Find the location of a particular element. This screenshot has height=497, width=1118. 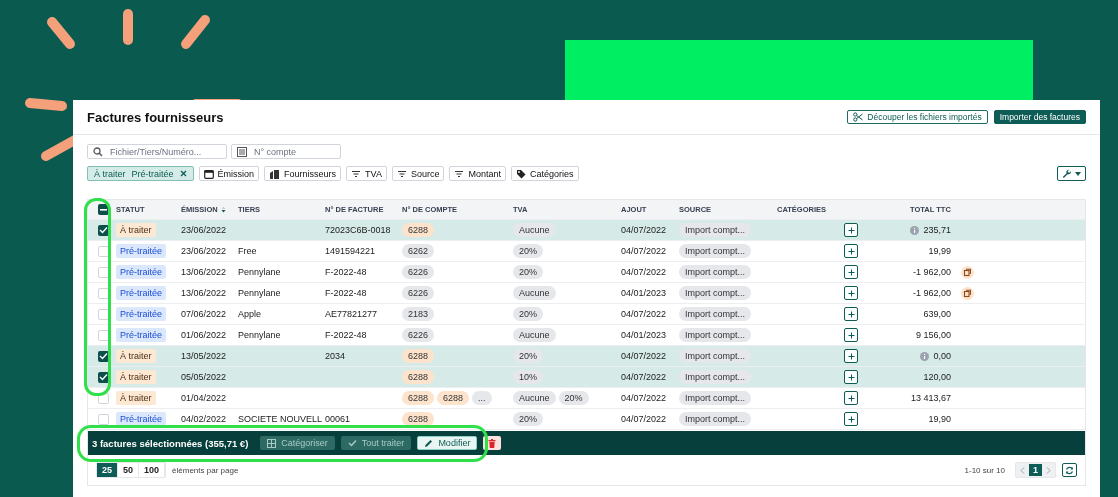

table-cell: Pennylane is located at coordinates (259, 293).